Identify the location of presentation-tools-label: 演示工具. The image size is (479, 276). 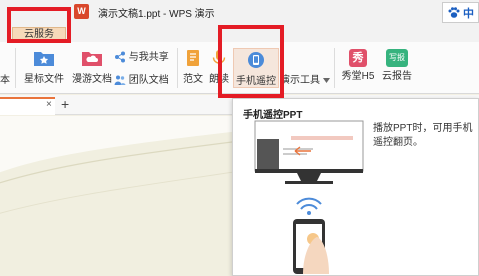
(300, 80).